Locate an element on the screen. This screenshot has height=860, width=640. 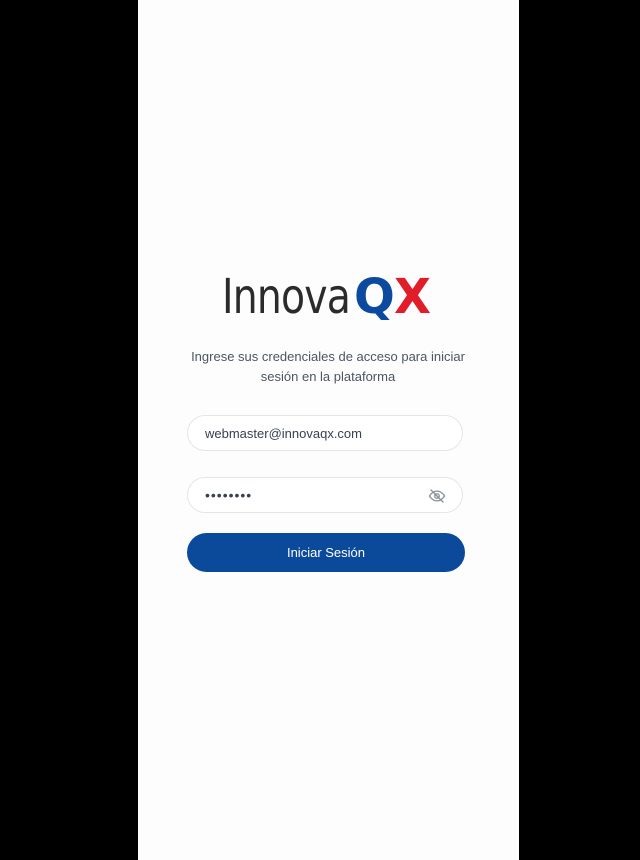
brand-logo: Innova Q X is located at coordinates (328, 297).